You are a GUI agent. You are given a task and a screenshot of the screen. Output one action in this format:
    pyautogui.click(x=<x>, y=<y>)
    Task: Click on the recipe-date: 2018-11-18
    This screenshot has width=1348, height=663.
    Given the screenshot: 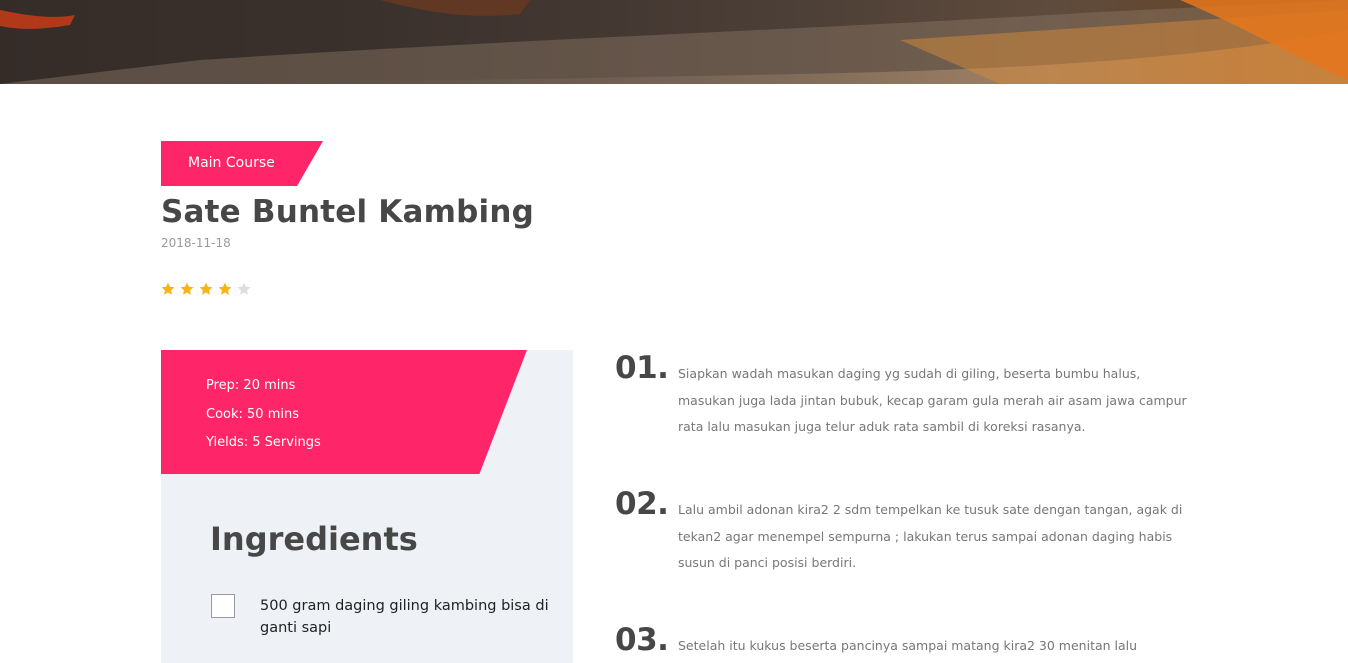 What is the action you would take?
    pyautogui.click(x=196, y=243)
    